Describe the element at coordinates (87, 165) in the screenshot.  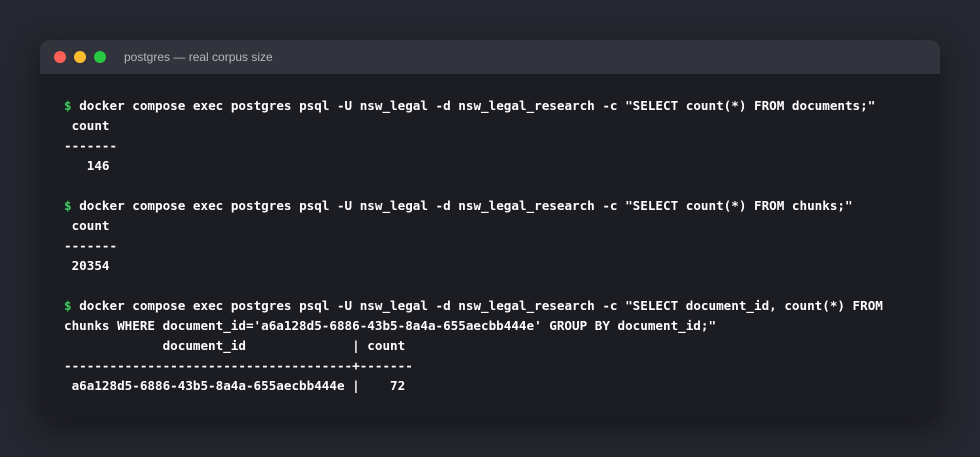
I see `output-line: 146` at that location.